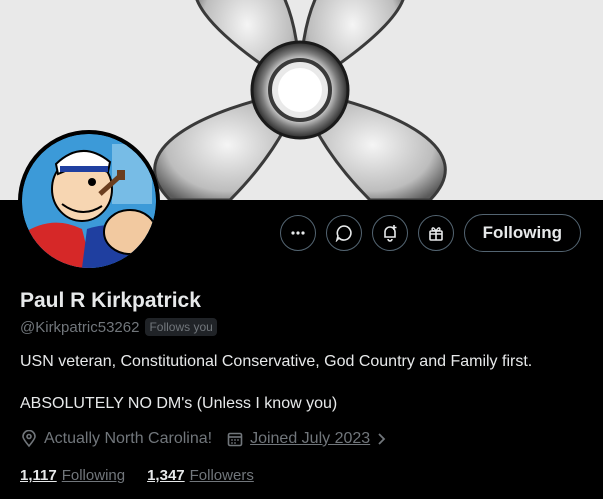  Describe the element at coordinates (110, 300) in the screenshot. I see `display-name: Paul R Kirkpatrick` at that location.